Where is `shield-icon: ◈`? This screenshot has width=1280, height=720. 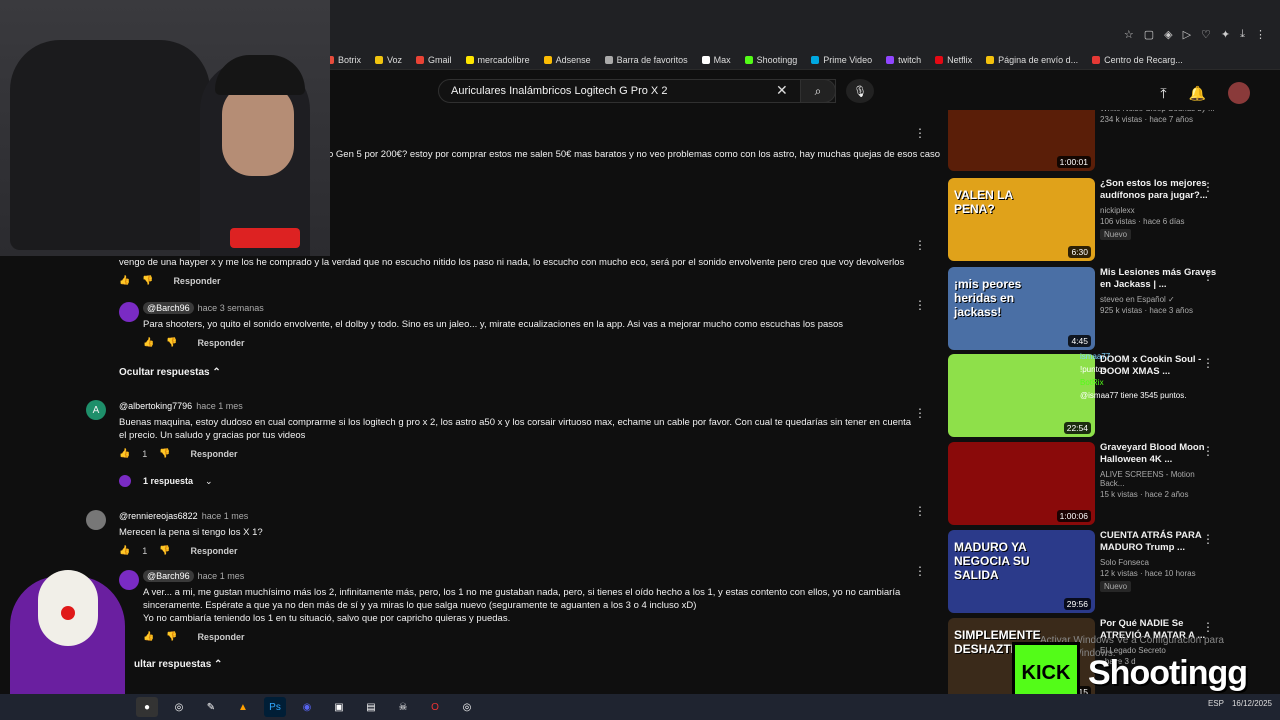
shield-icon: ◈ is located at coordinates (1168, 38).